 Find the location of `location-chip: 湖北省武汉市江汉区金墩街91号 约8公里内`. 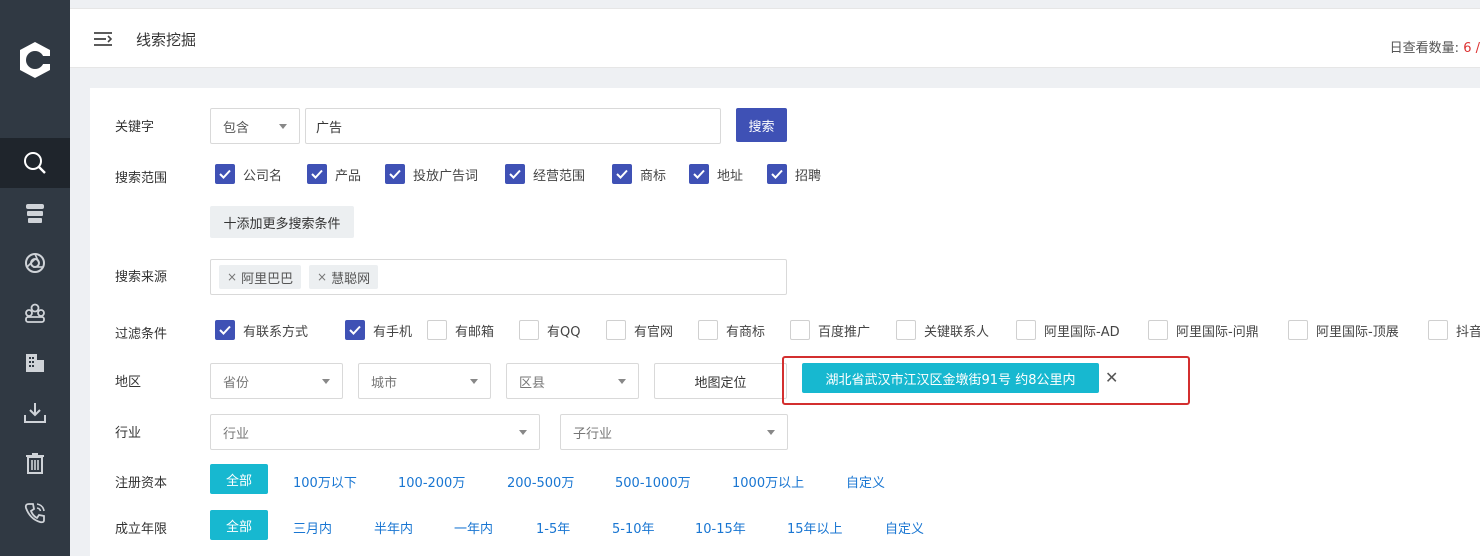

location-chip: 湖北省武汉市江汉区金墩街91号 约8公里内 is located at coordinates (950, 378).